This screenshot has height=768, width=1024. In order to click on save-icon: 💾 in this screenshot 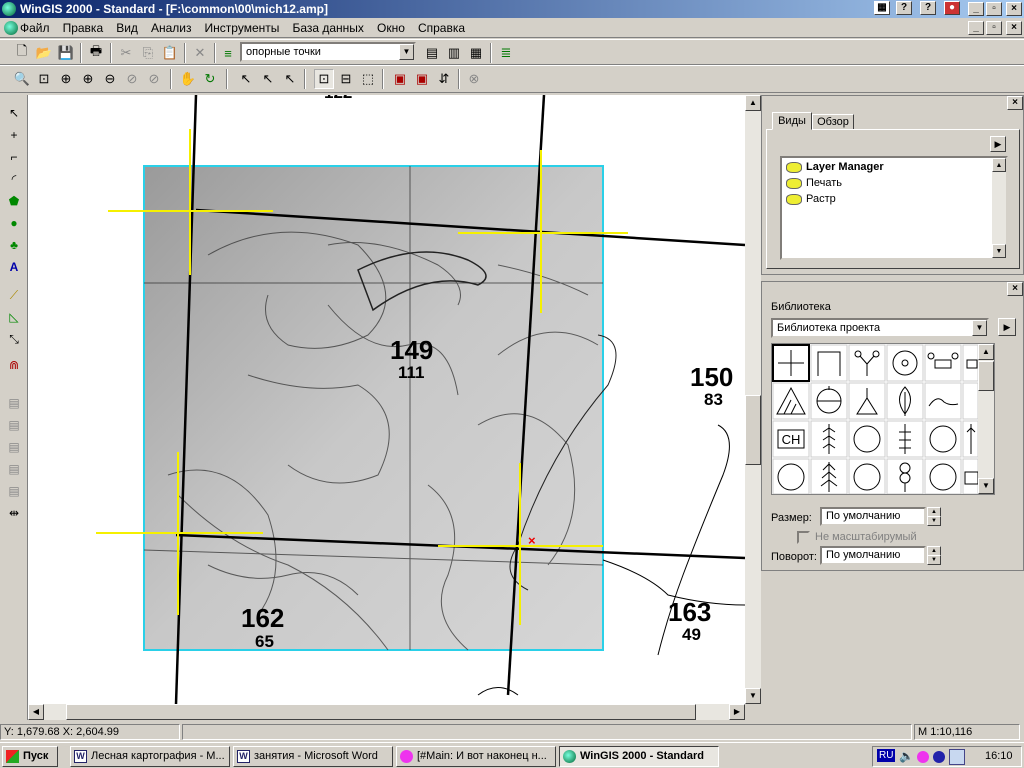, I will do `click(66, 53)`.